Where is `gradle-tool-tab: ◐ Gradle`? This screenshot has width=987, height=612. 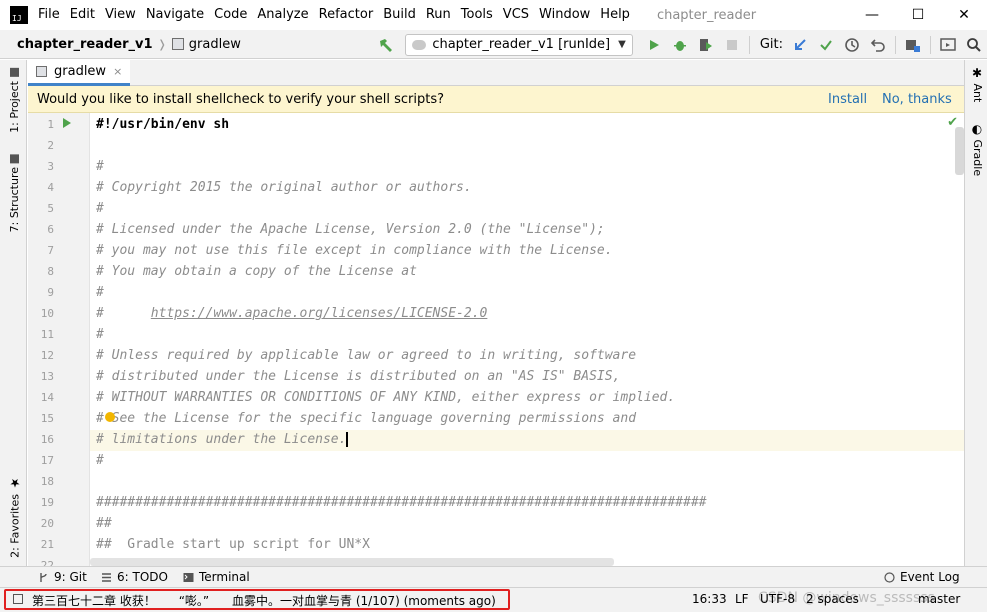 gradle-tool-tab: ◐ Gradle is located at coordinates (977, 149).